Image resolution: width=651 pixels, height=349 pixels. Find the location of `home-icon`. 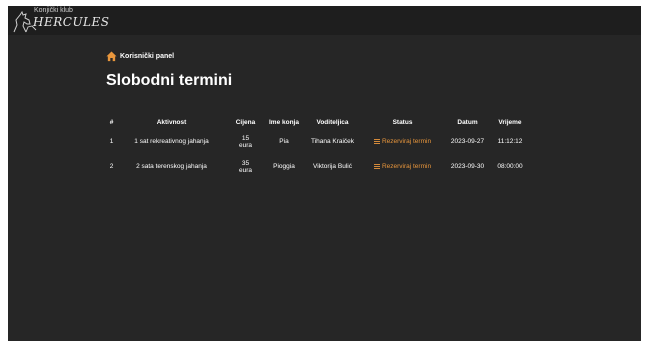

home-icon is located at coordinates (111, 56).